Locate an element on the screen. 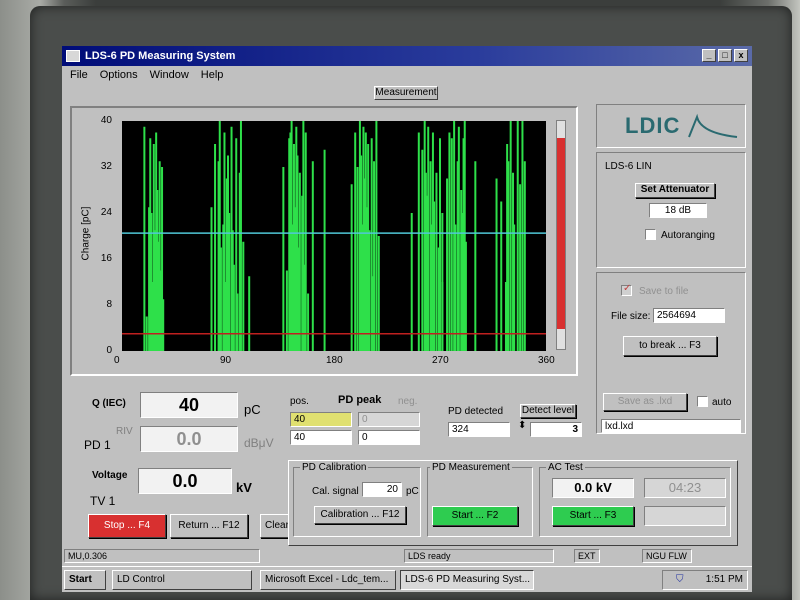 The image size is (800, 600). calibration-button: Calibration ... F12 is located at coordinates (360, 515).